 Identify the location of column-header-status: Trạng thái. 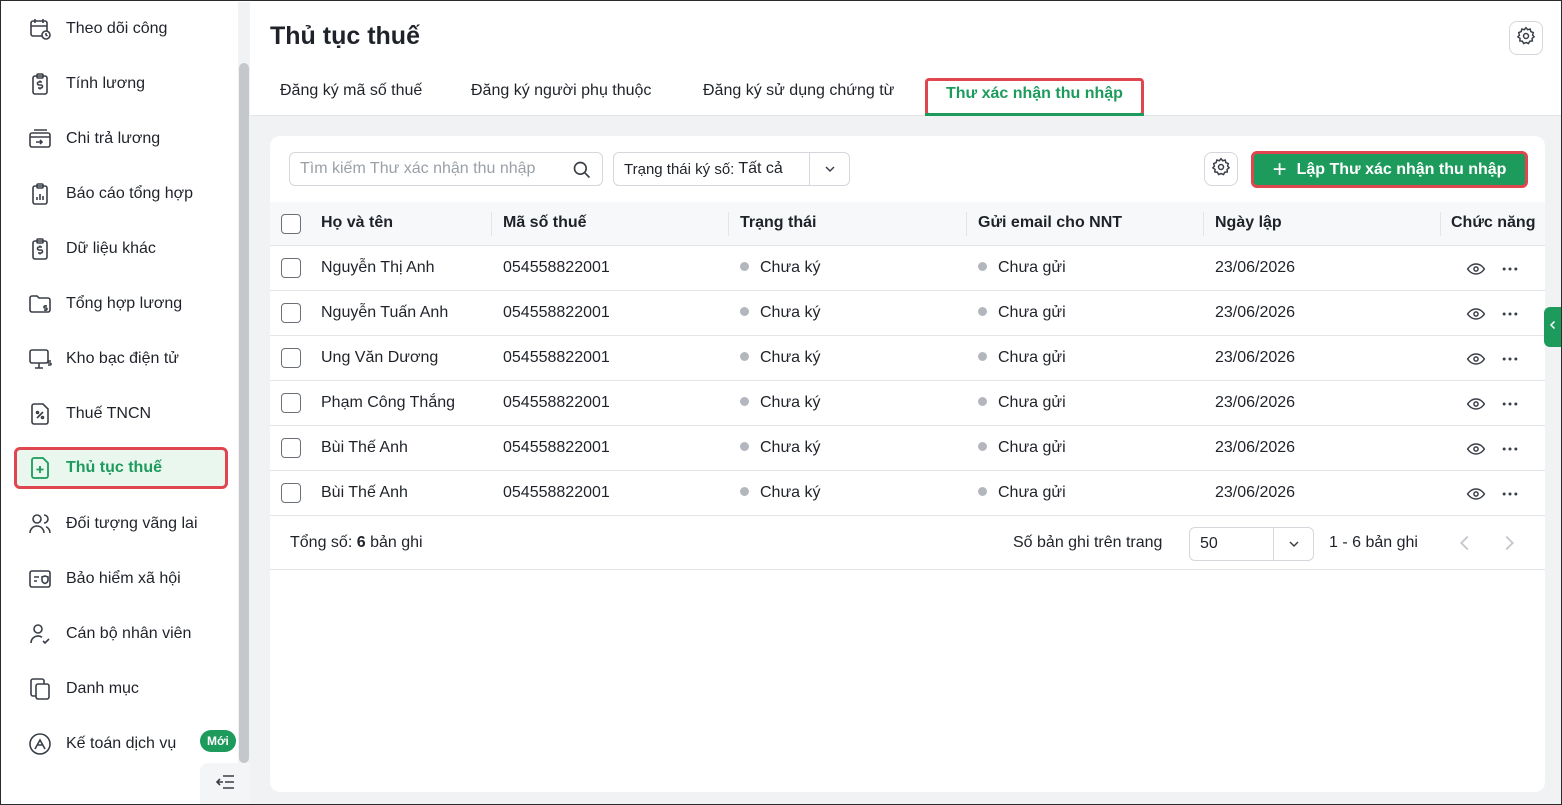
(778, 224).